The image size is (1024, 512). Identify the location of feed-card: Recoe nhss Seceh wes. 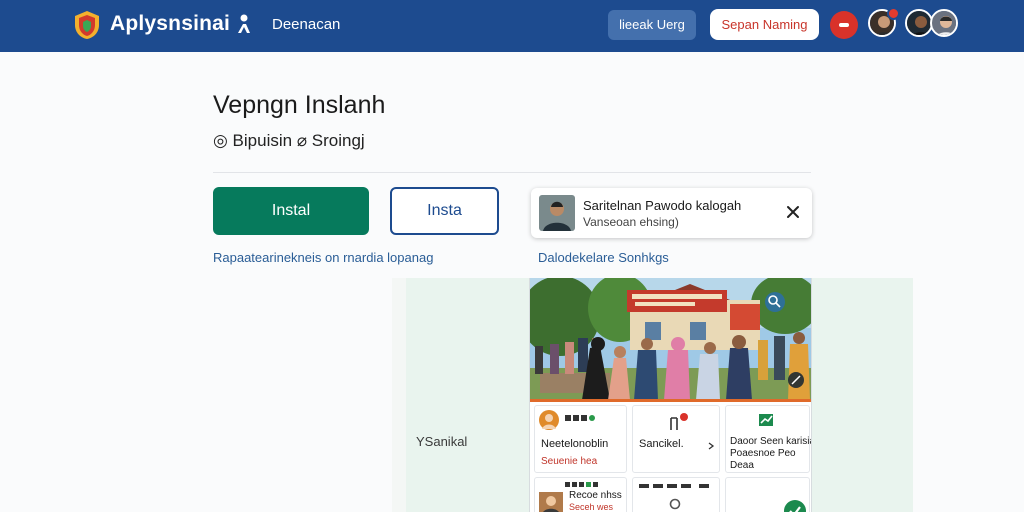
(580, 494).